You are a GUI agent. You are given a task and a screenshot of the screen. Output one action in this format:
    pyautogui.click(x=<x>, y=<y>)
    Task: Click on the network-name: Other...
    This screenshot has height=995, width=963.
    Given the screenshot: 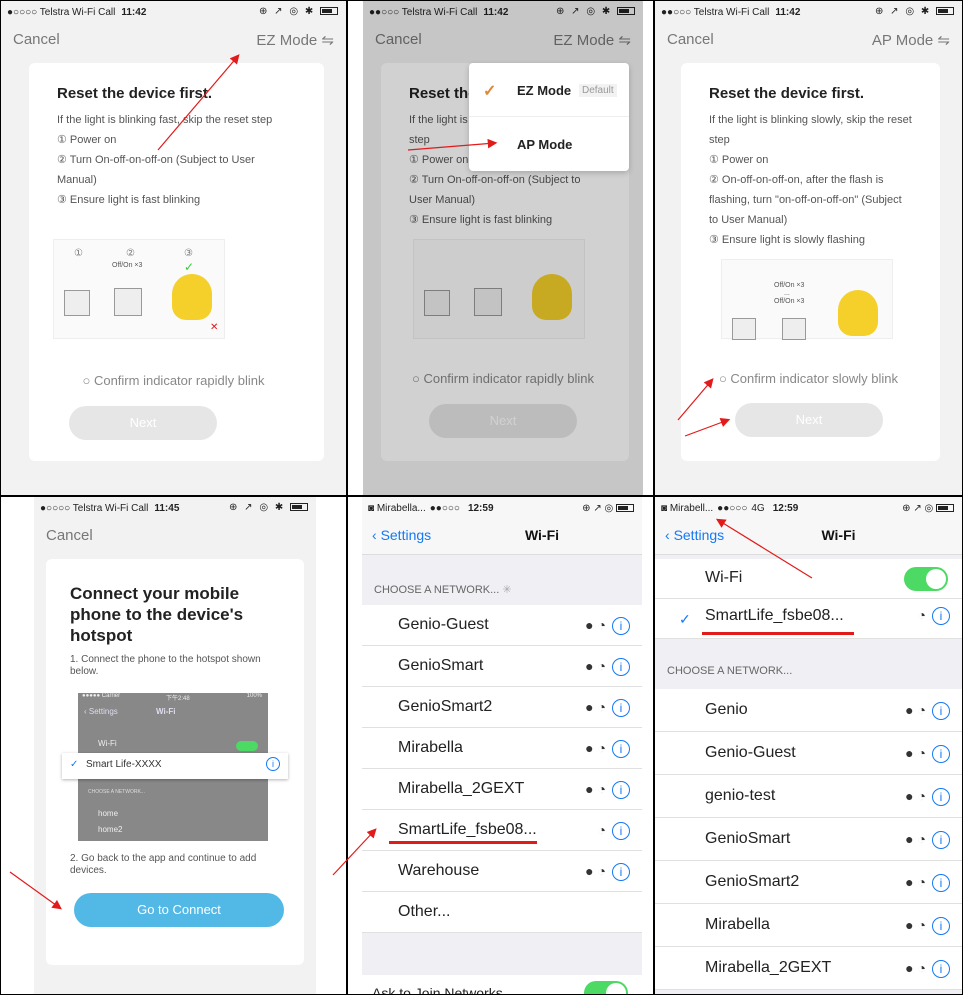 What is the action you would take?
    pyautogui.click(x=424, y=911)
    